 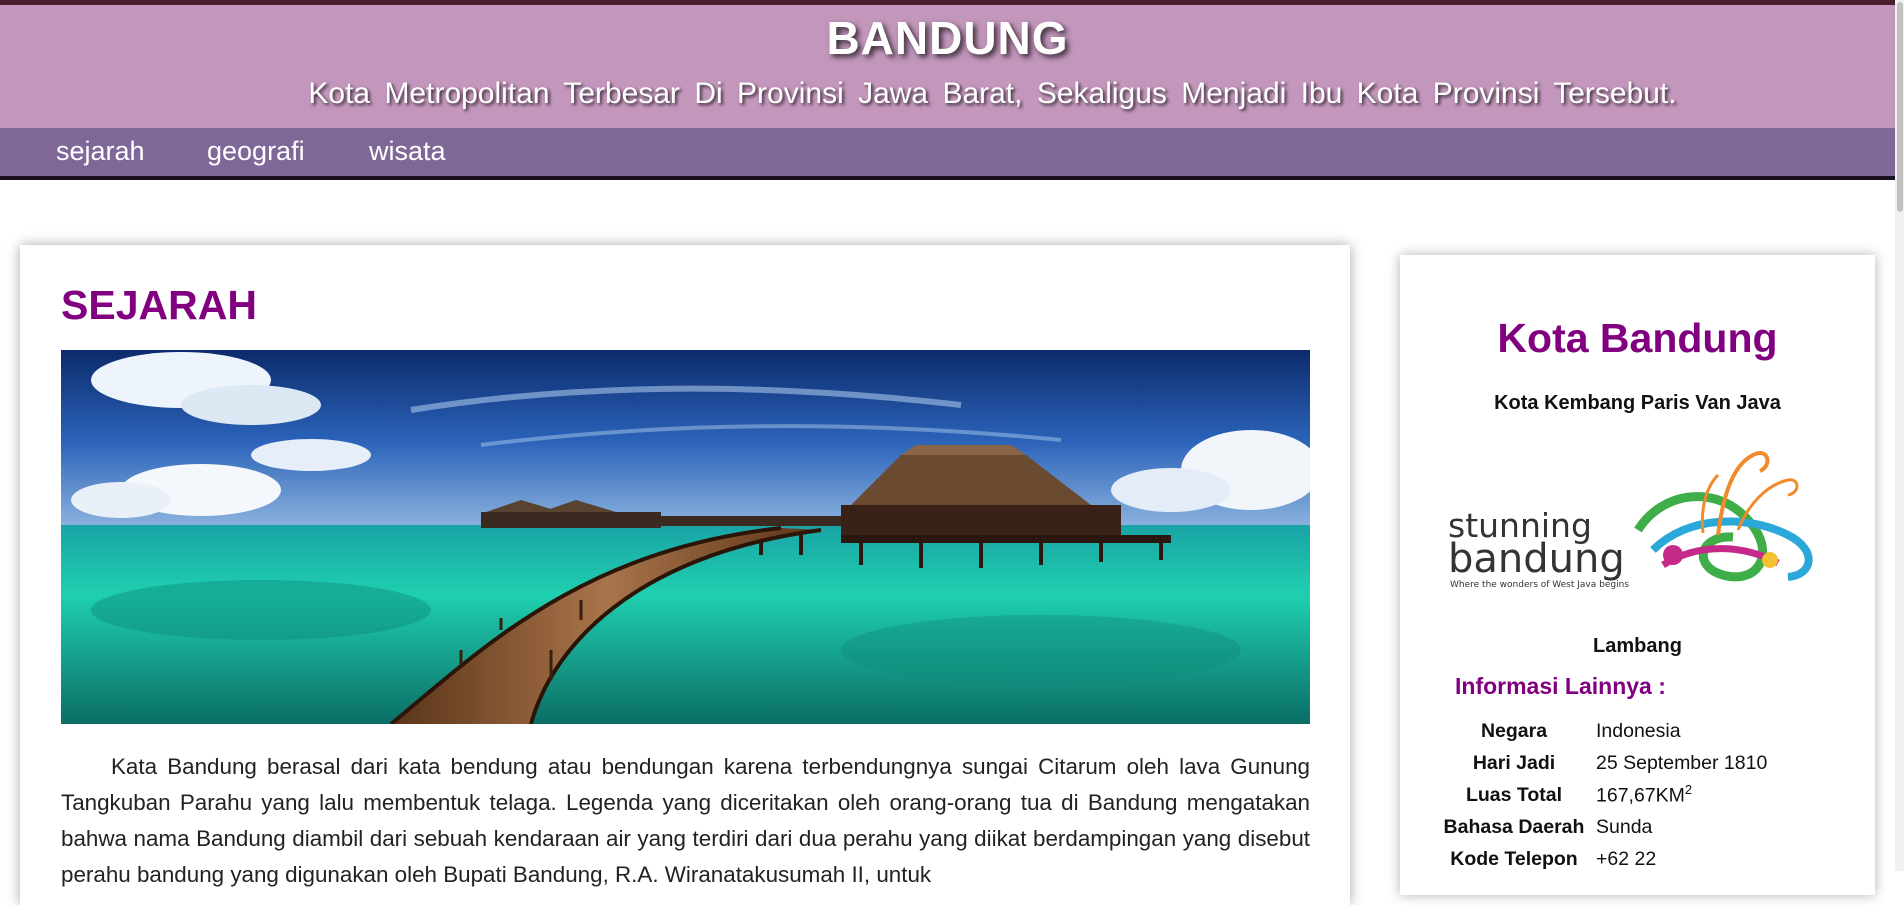 I want to click on info-value: Sunda, so click(x=1624, y=826).